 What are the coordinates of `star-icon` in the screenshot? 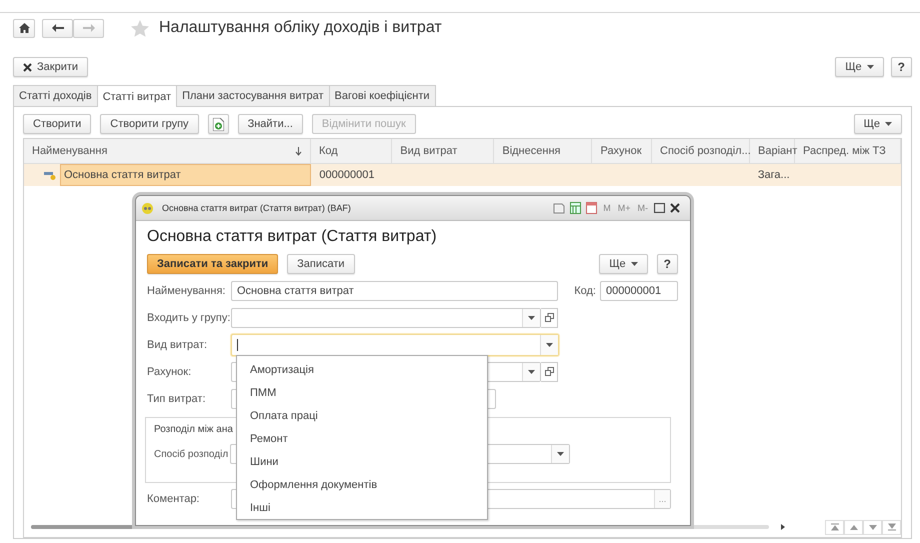 It's located at (140, 28).